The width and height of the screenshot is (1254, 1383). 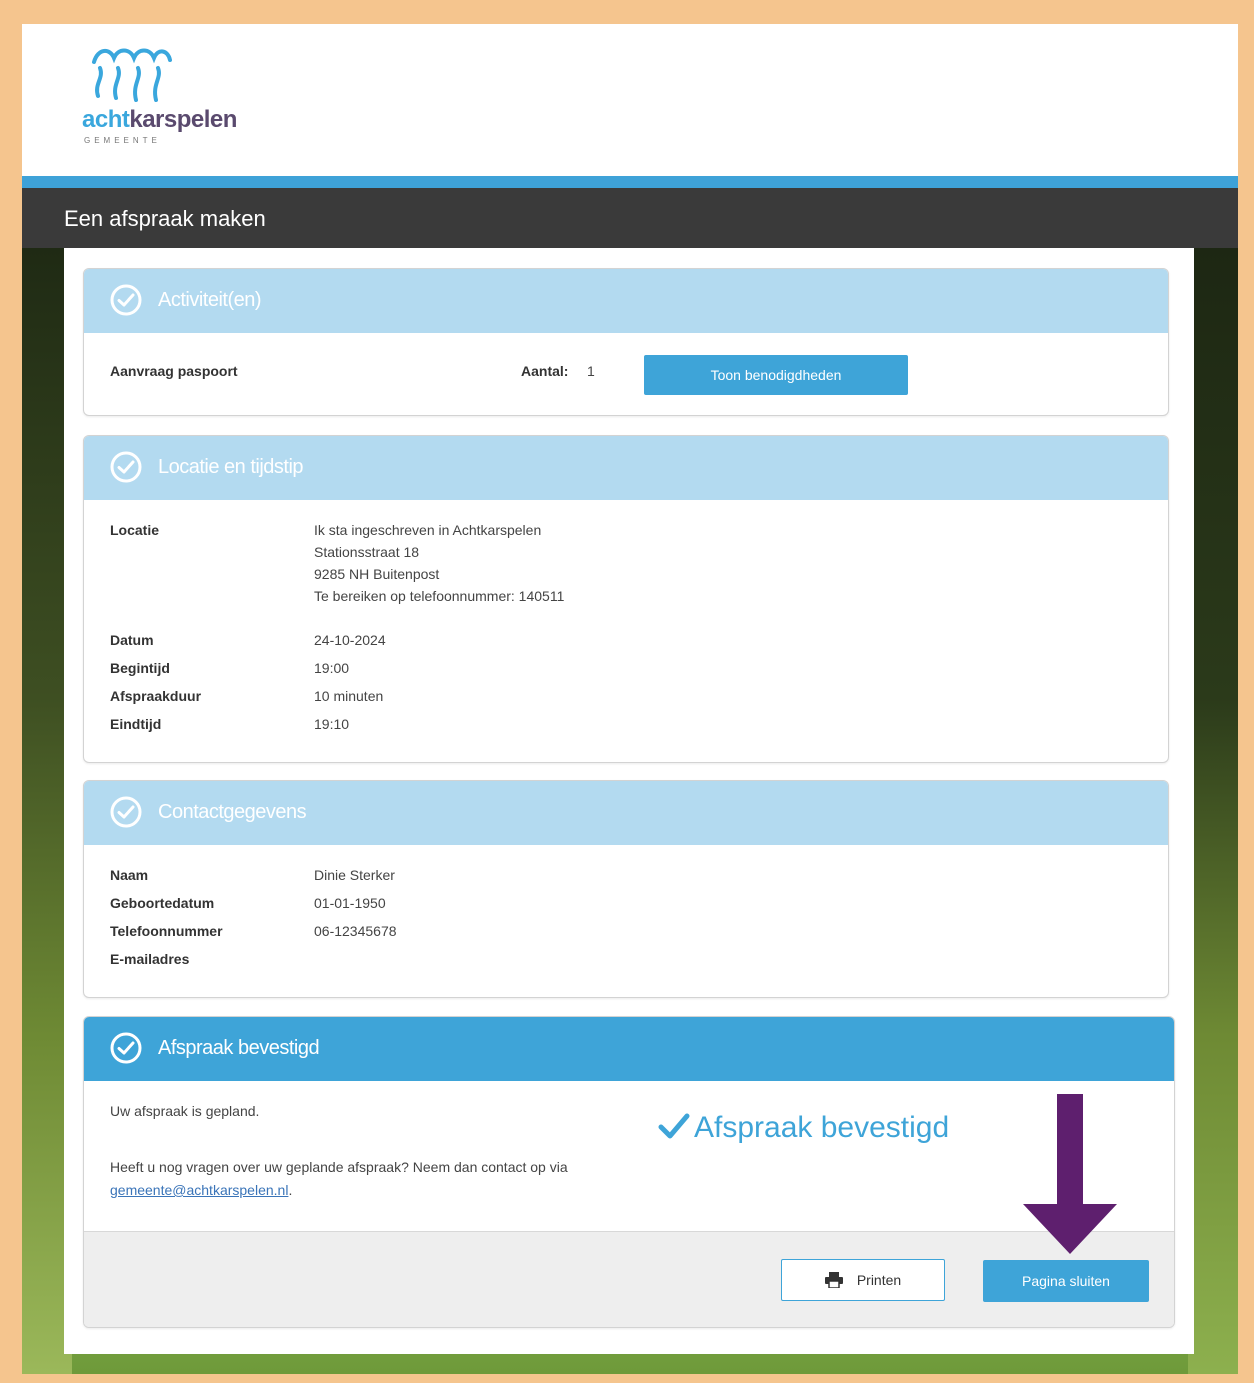 What do you see at coordinates (350, 903) in the screenshot?
I see `birthdate-value: 01-01-1950` at bounding box center [350, 903].